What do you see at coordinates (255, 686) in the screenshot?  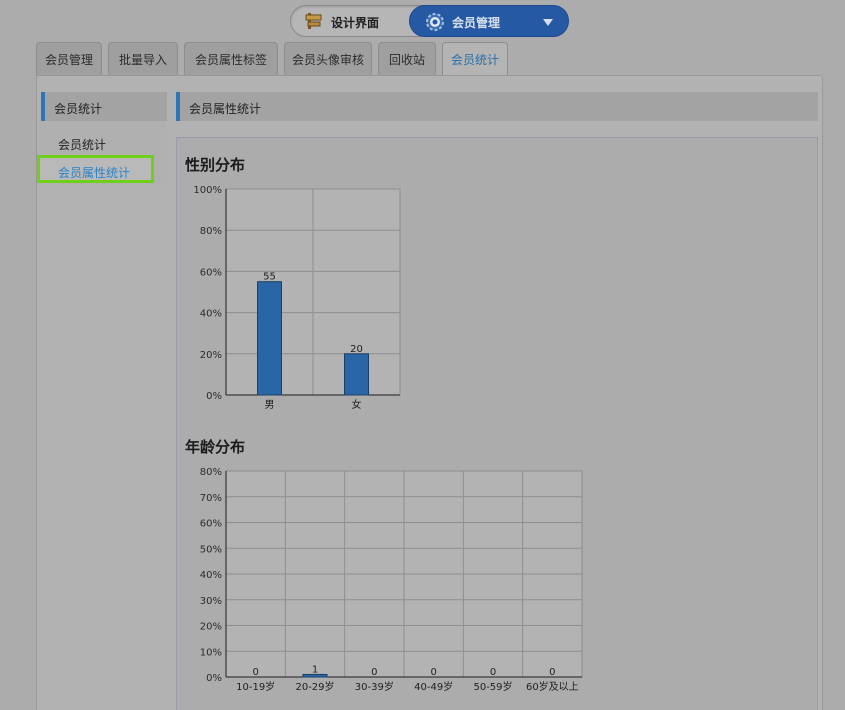 I see `x-tick-label: 10-19岁` at bounding box center [255, 686].